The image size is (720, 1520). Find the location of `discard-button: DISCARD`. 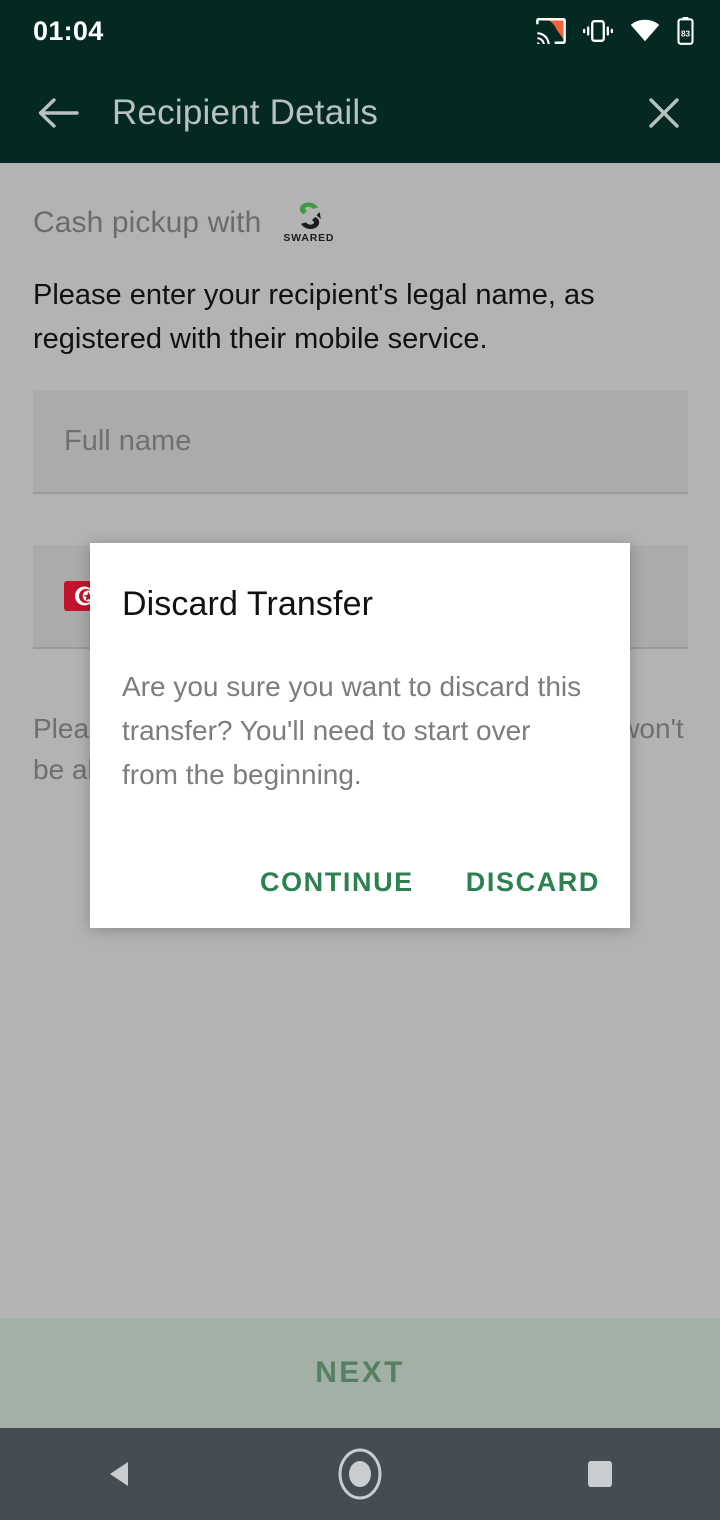

discard-button: DISCARD is located at coordinates (533, 882).